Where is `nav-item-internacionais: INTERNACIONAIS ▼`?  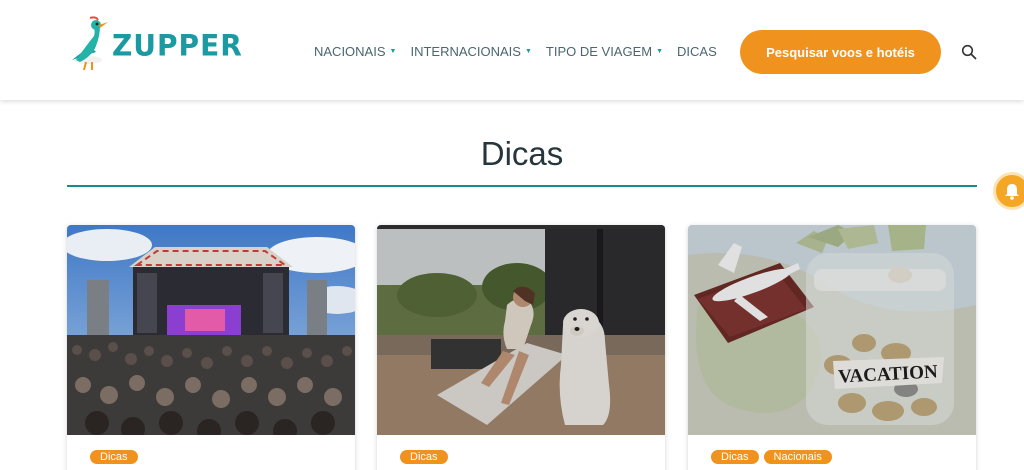
nav-item-internacionais: INTERNACIONAIS ▼ is located at coordinates (470, 51).